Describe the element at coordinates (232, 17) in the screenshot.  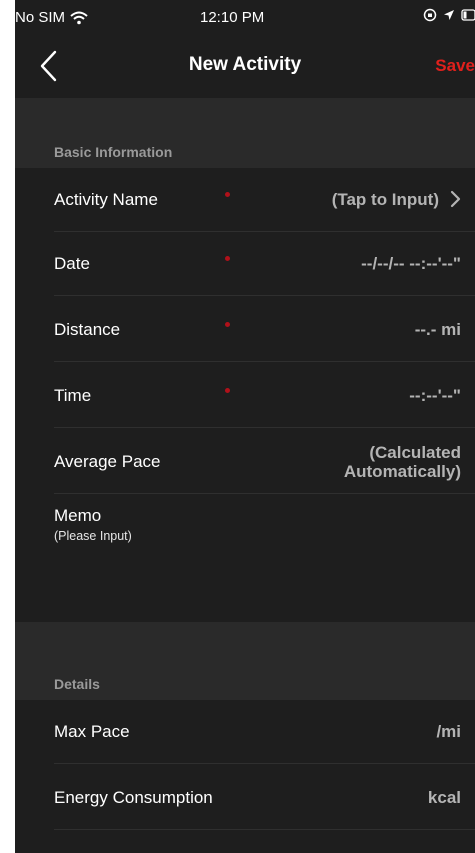
I see `status-time: 12:10 PM` at that location.